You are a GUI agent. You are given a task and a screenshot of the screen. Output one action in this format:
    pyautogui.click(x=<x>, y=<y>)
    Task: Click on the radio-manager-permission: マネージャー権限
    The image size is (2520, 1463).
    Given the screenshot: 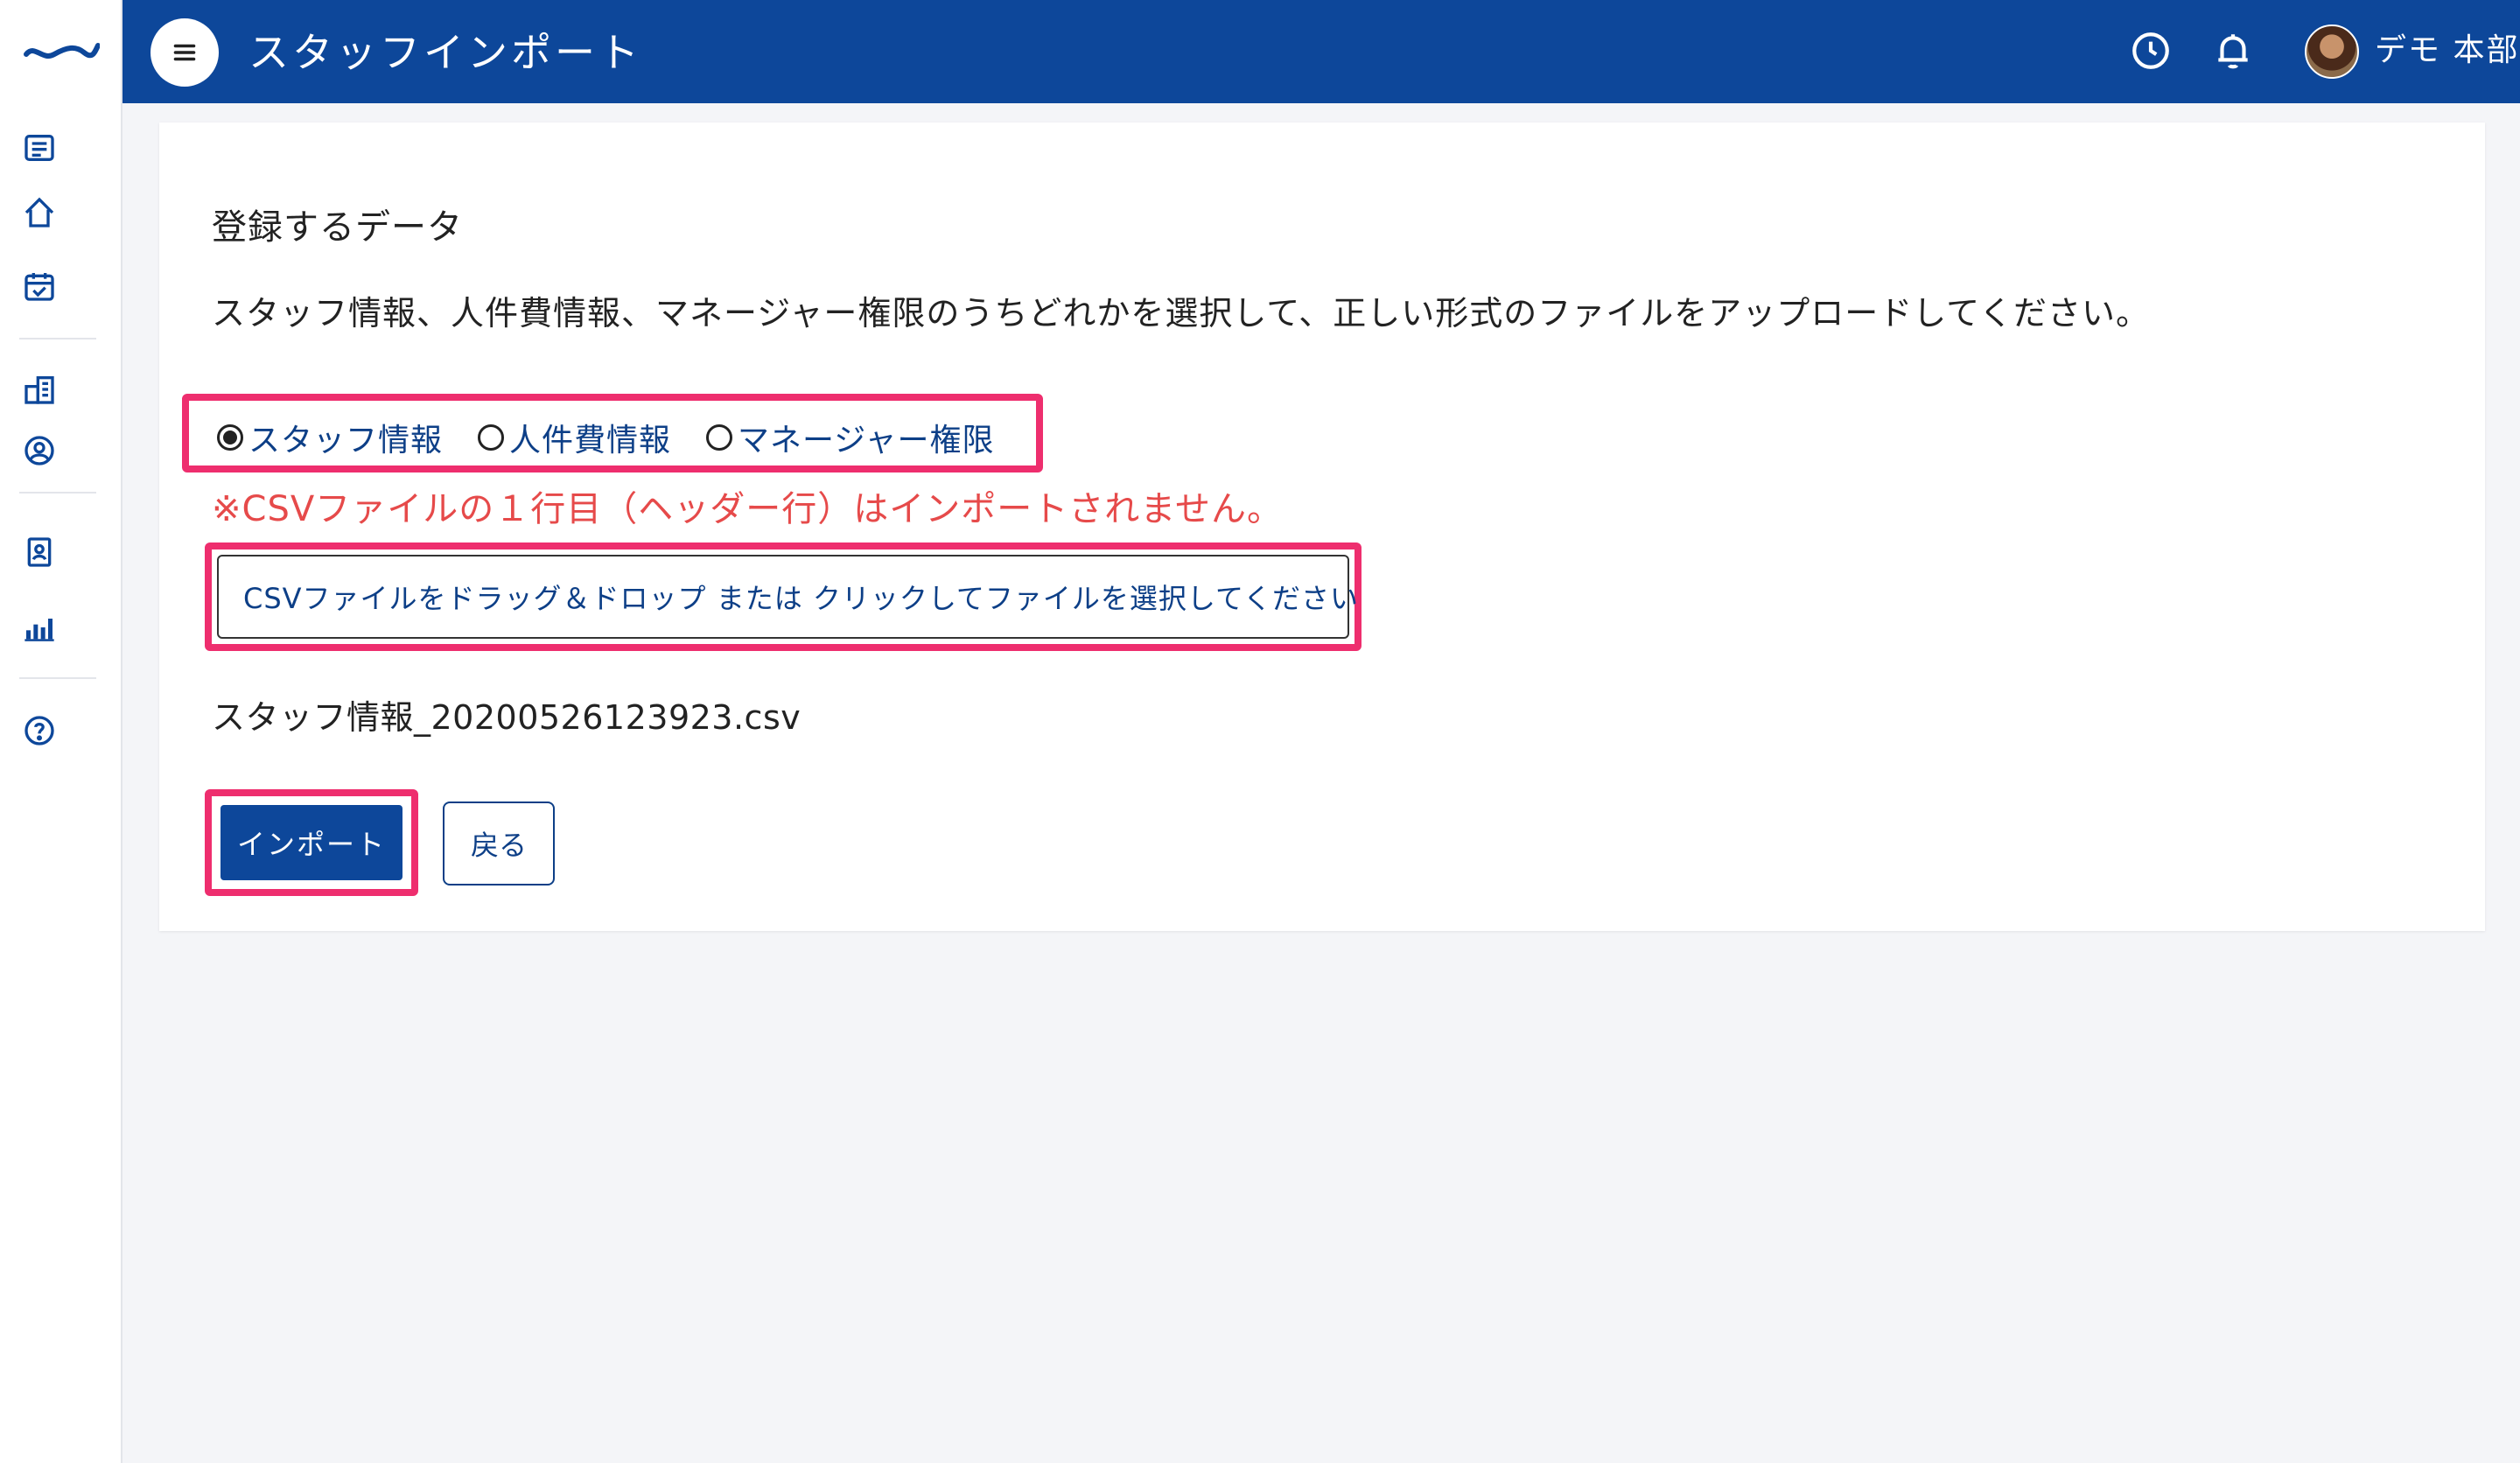 What is the action you would take?
    pyautogui.click(x=850, y=437)
    